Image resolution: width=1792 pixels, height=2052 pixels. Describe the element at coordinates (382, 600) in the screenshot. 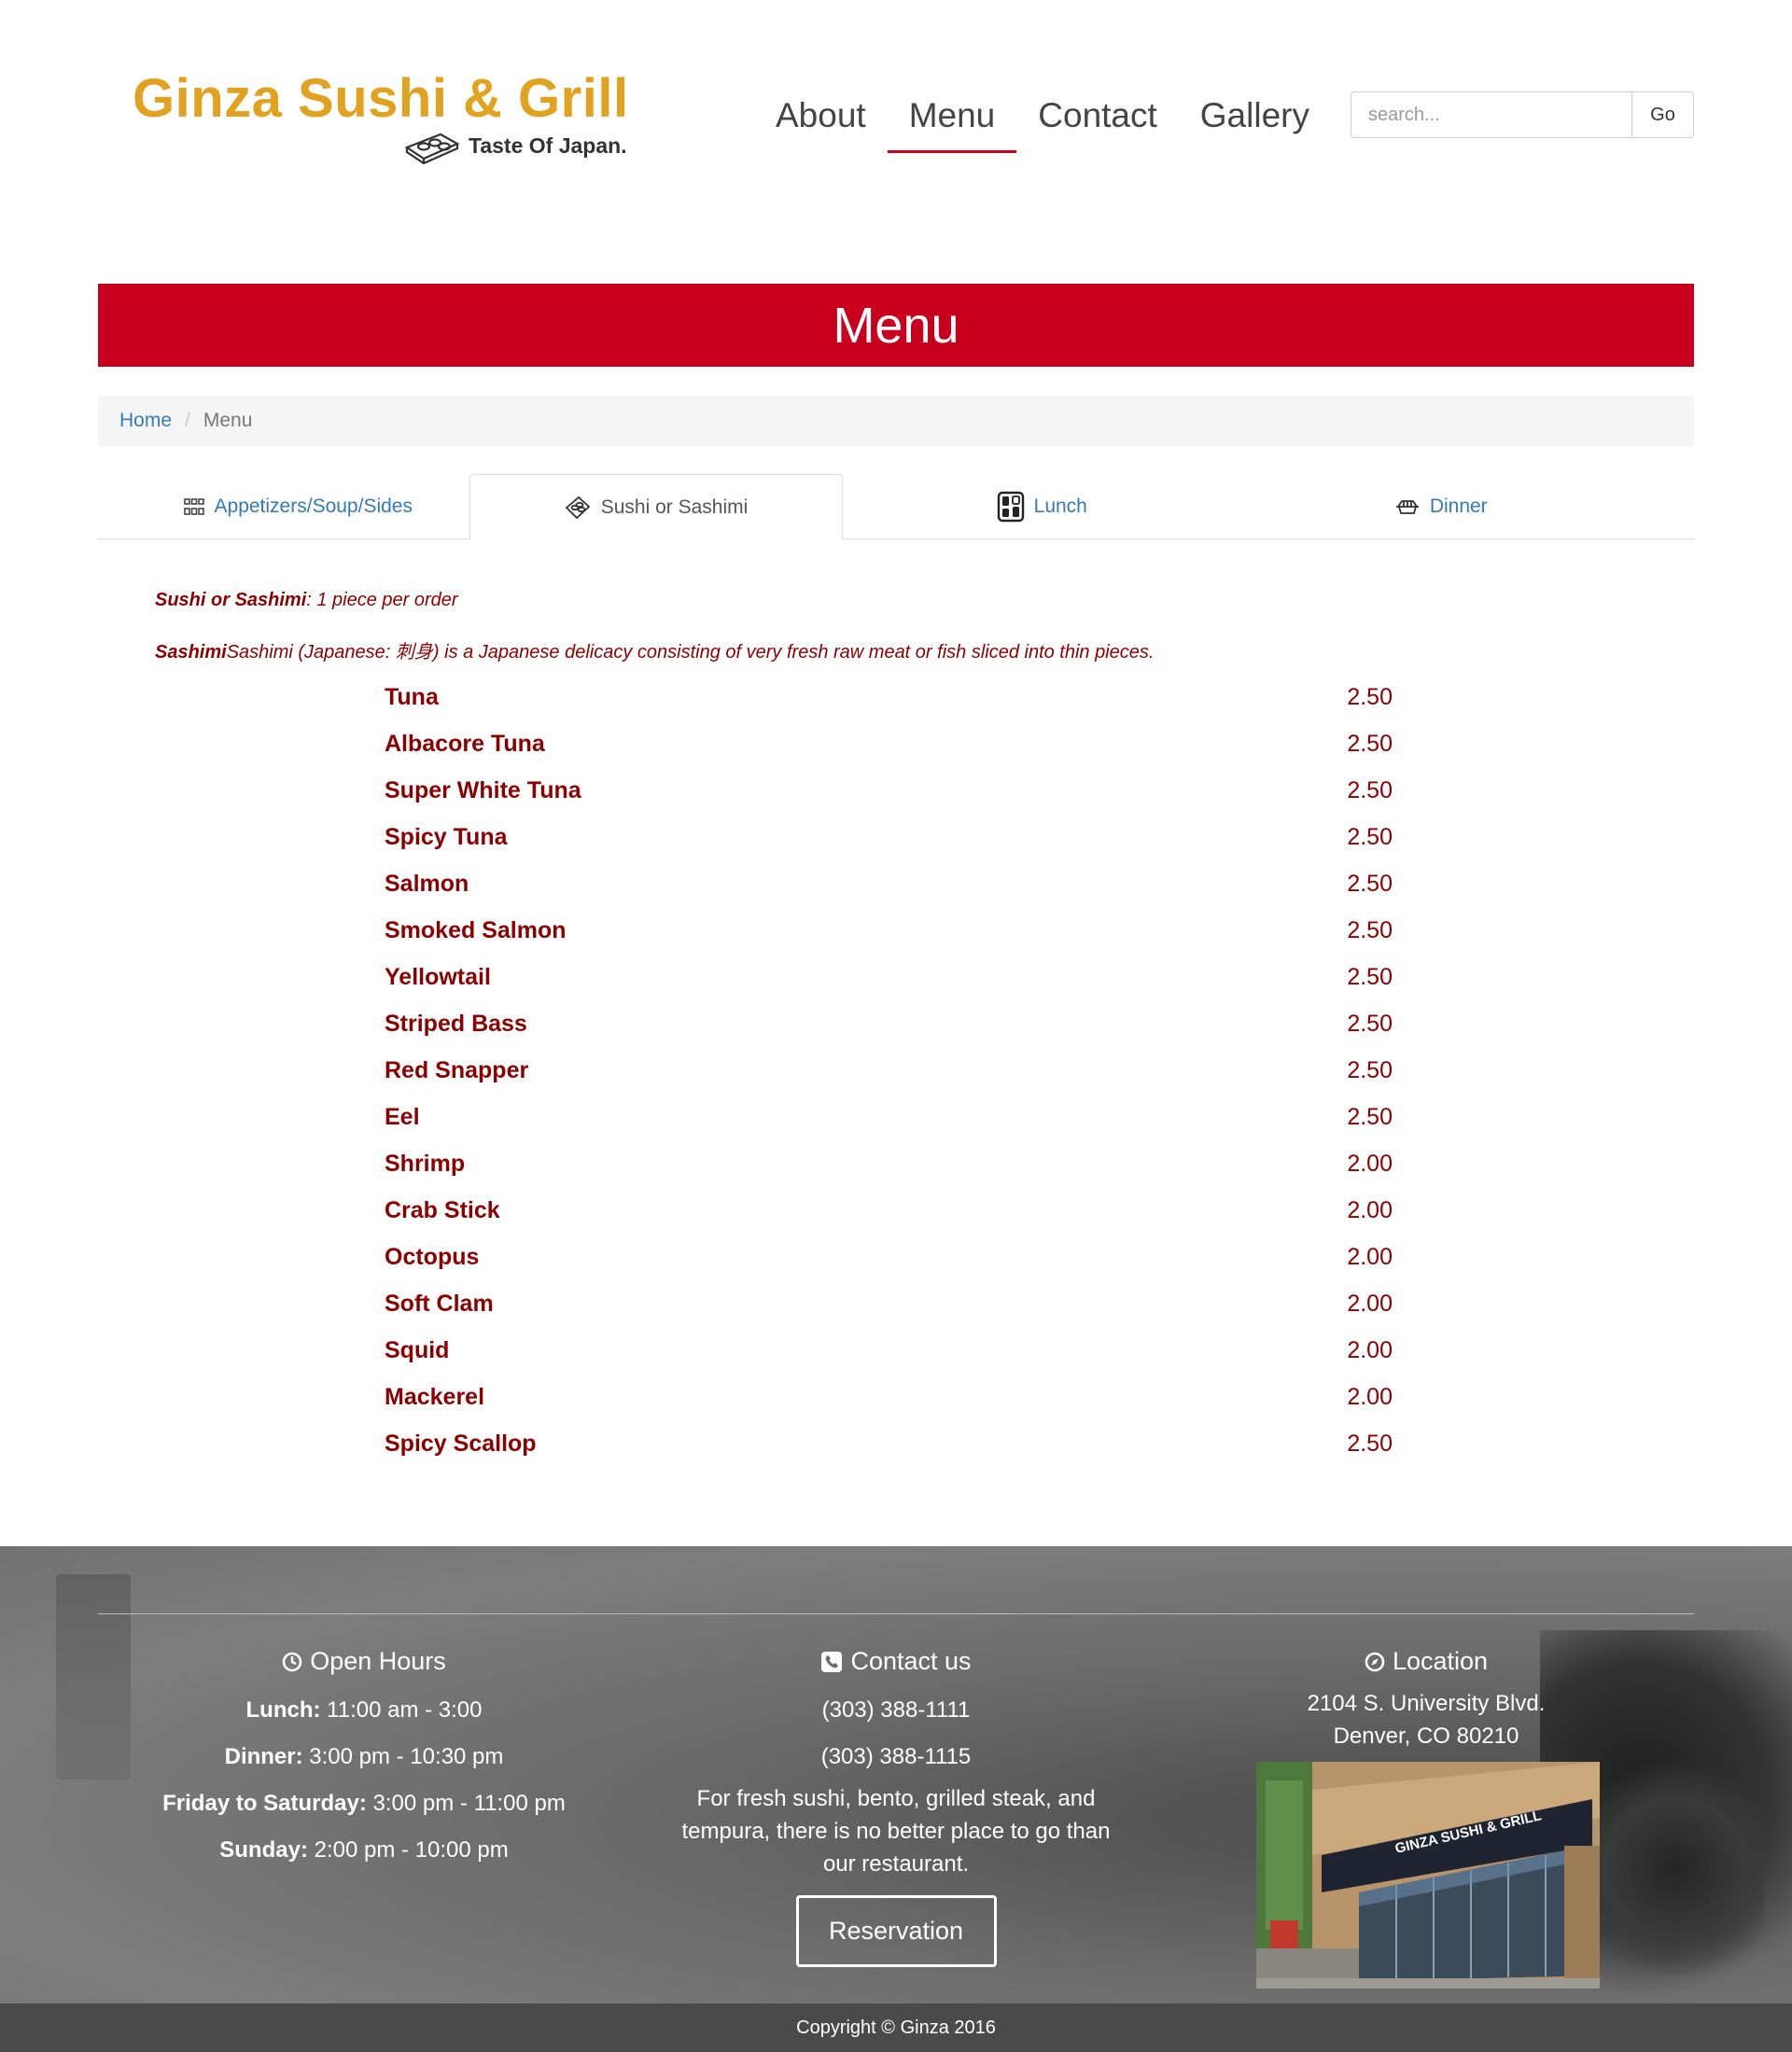

I see `intro-portion-text: : 1 piece per order` at that location.